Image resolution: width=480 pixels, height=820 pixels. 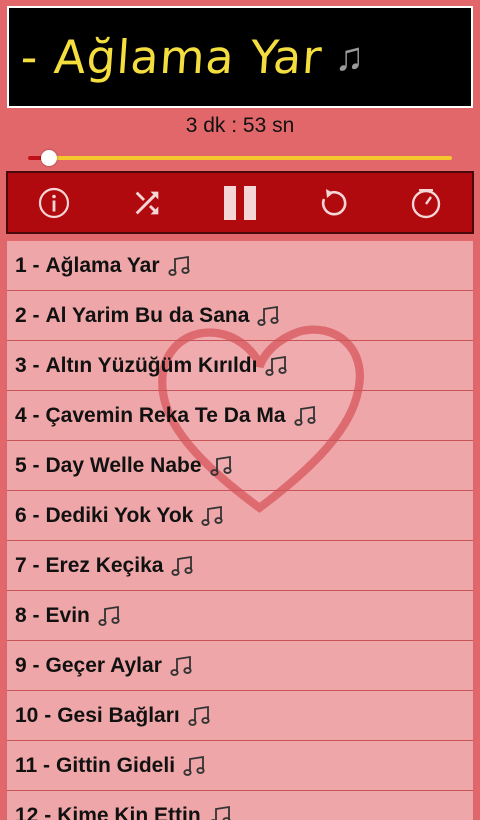 I want to click on pause-button, so click(x=240, y=203).